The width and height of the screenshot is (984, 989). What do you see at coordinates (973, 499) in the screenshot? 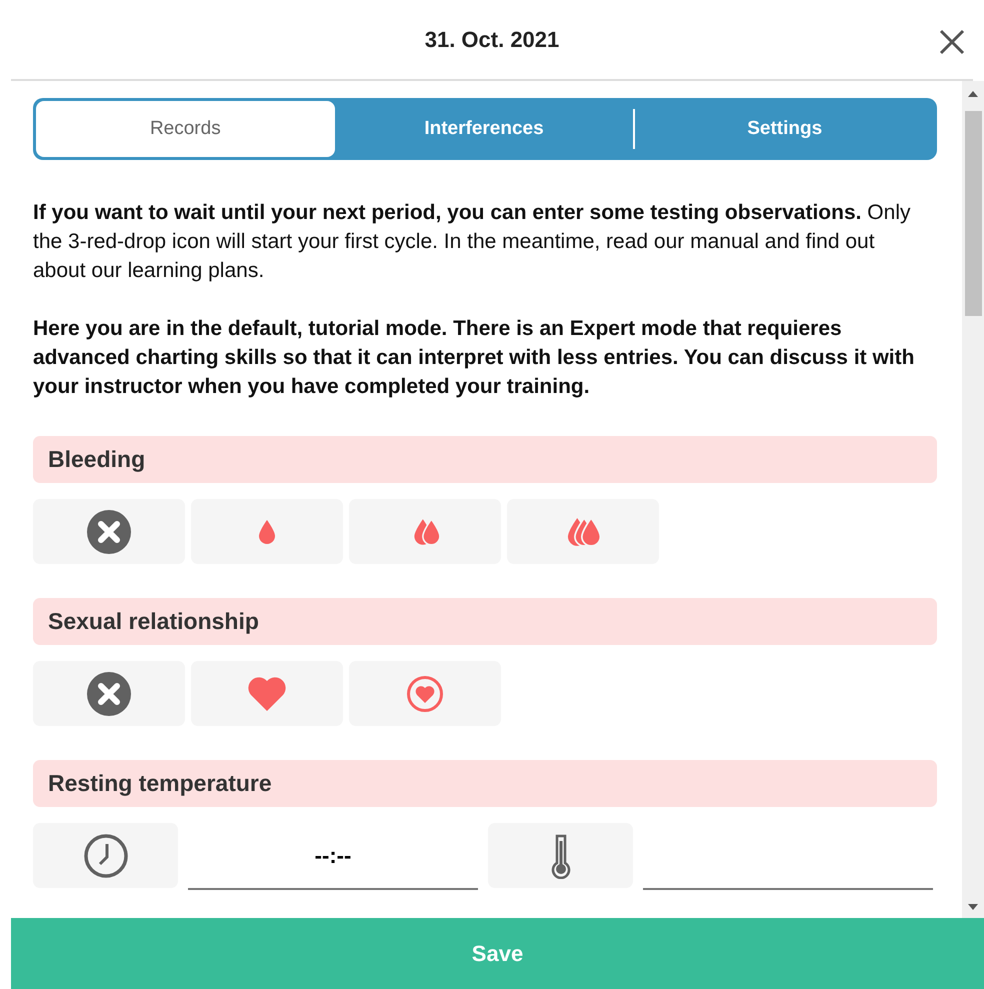
I see `scrollbar` at bounding box center [973, 499].